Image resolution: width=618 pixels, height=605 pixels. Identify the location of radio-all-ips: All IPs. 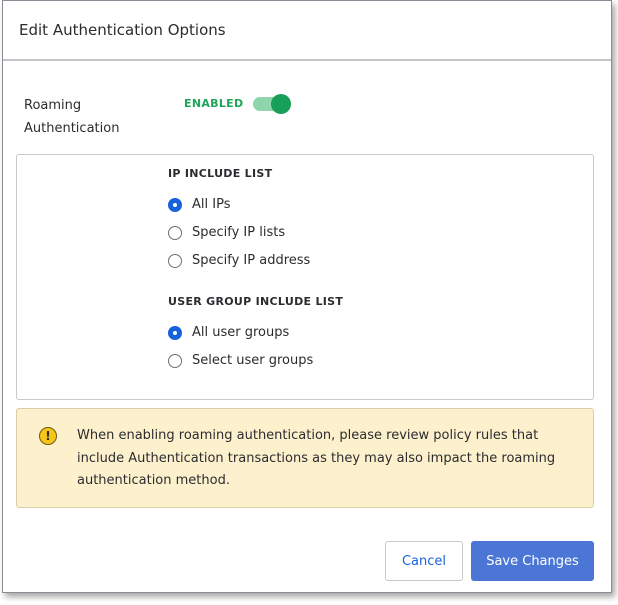
(199, 204).